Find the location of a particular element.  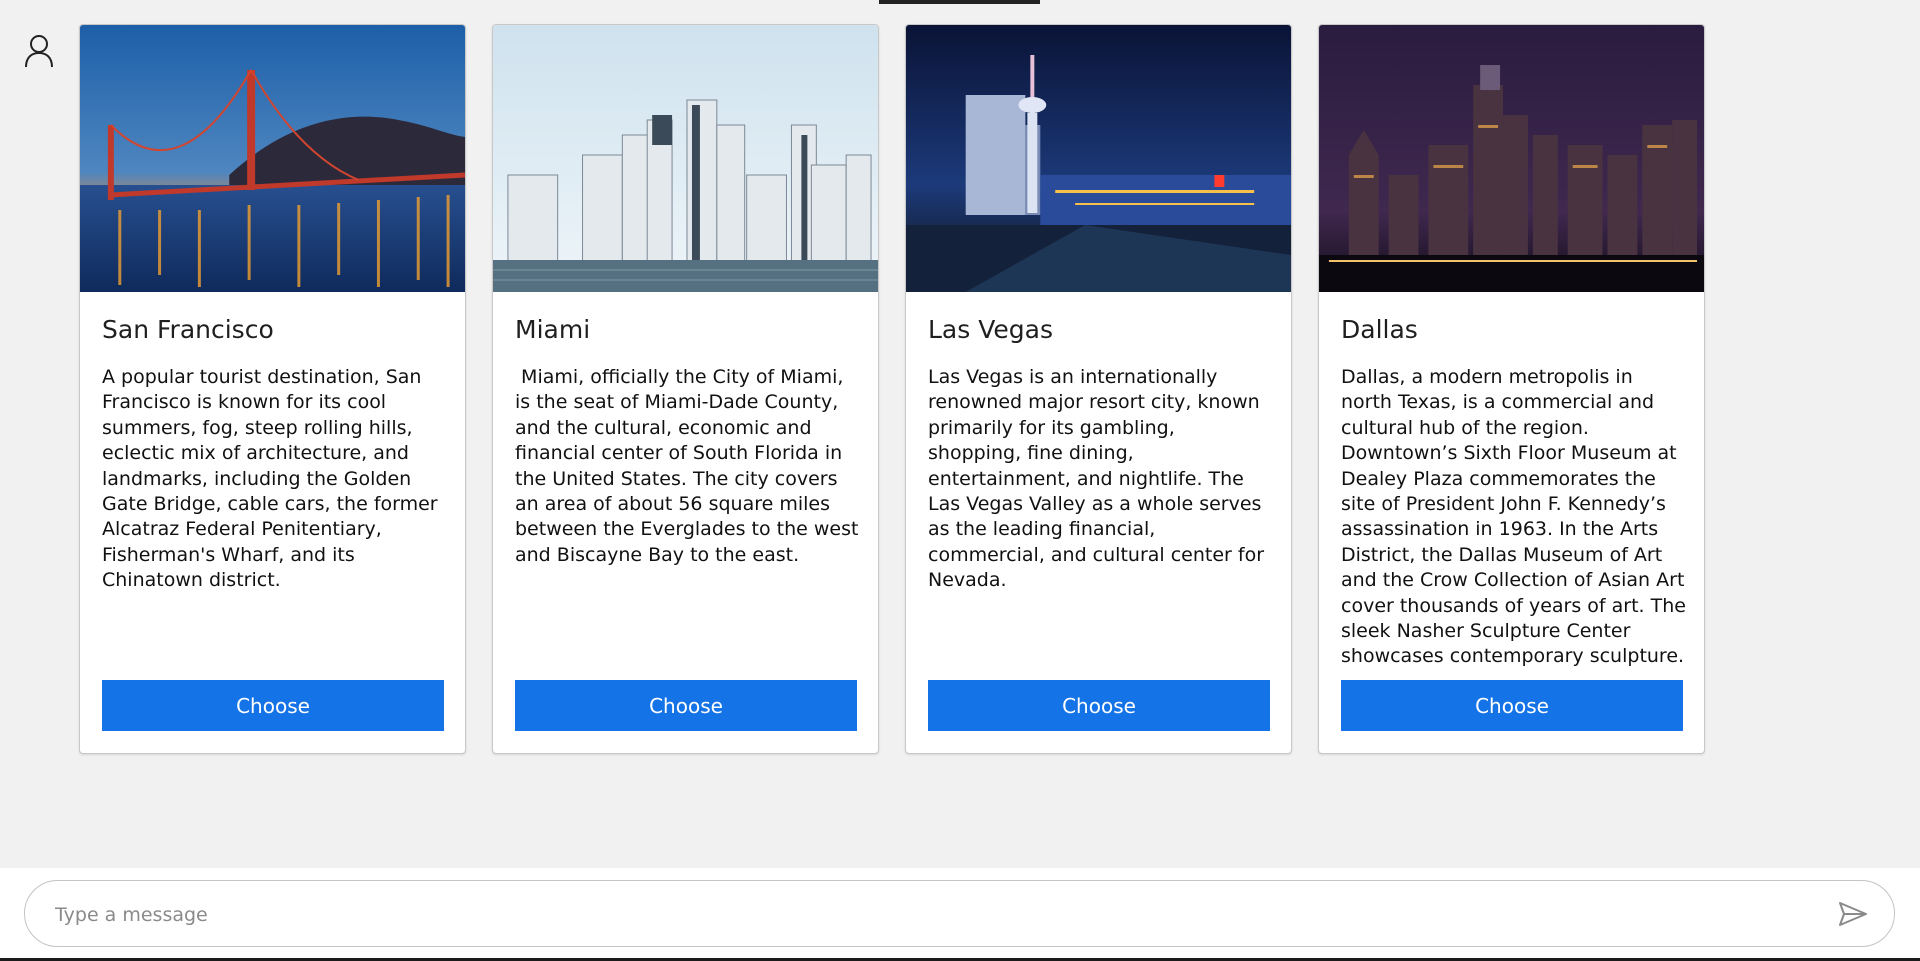

card-title: Miami is located at coordinates (553, 329).